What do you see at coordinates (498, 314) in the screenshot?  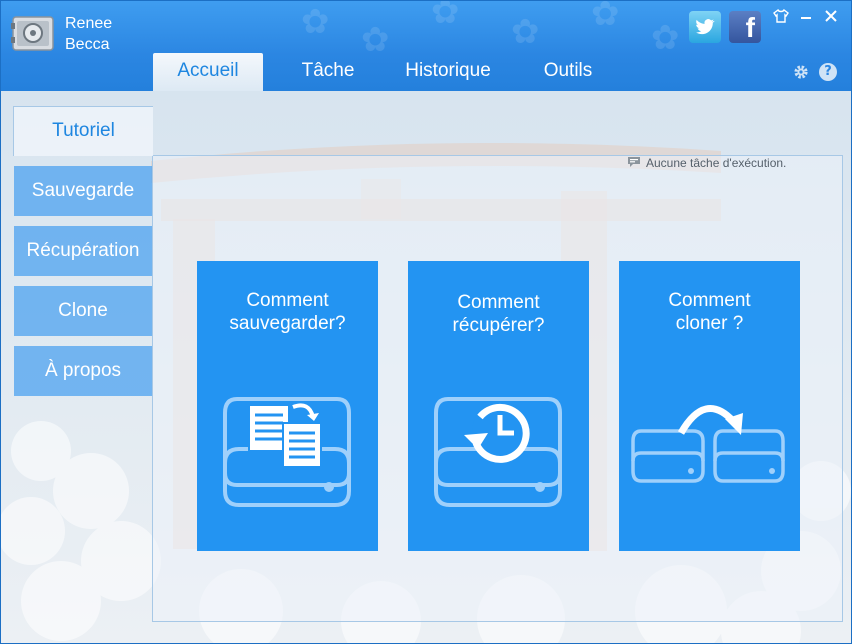 I see `card-title: Comment récupérer?` at bounding box center [498, 314].